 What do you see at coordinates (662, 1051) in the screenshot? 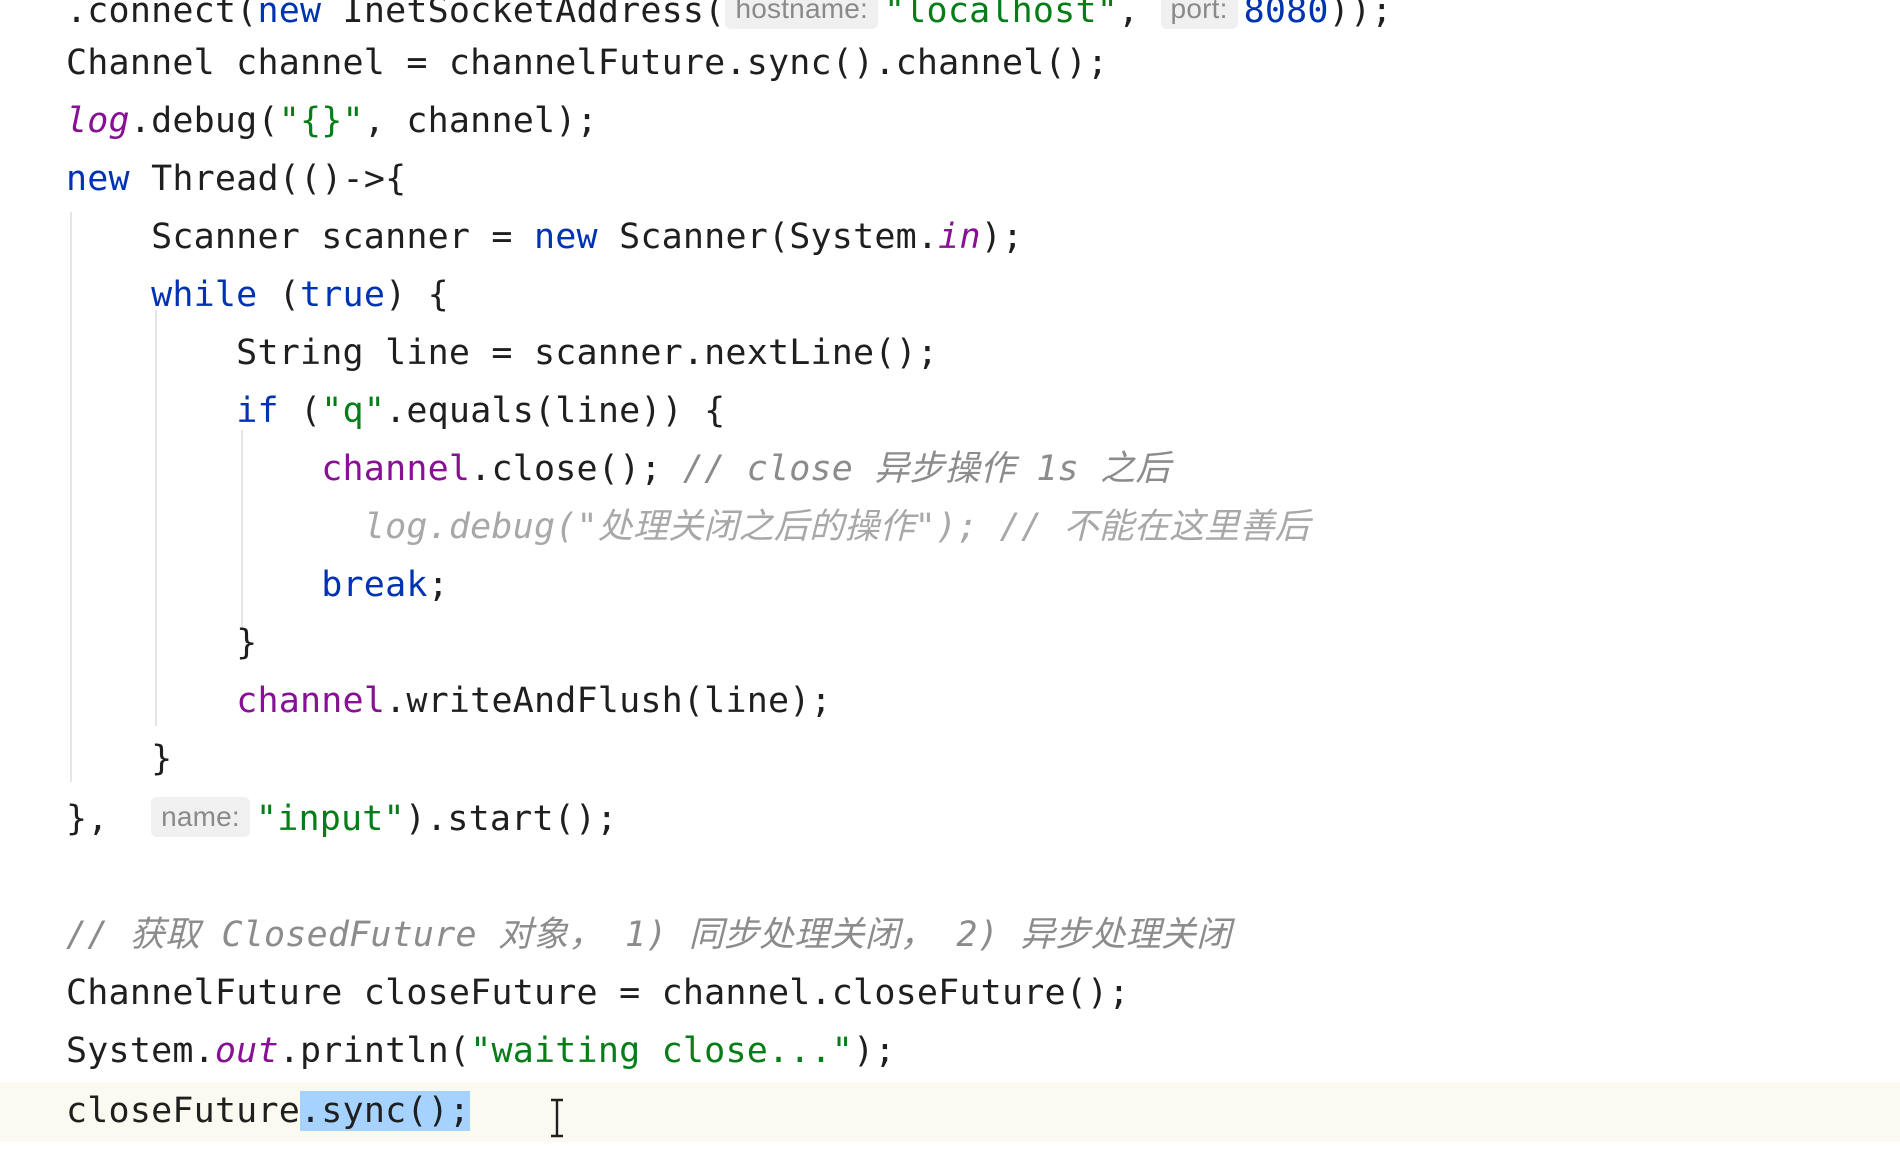
I see `code-token: "waiting close..."` at bounding box center [662, 1051].